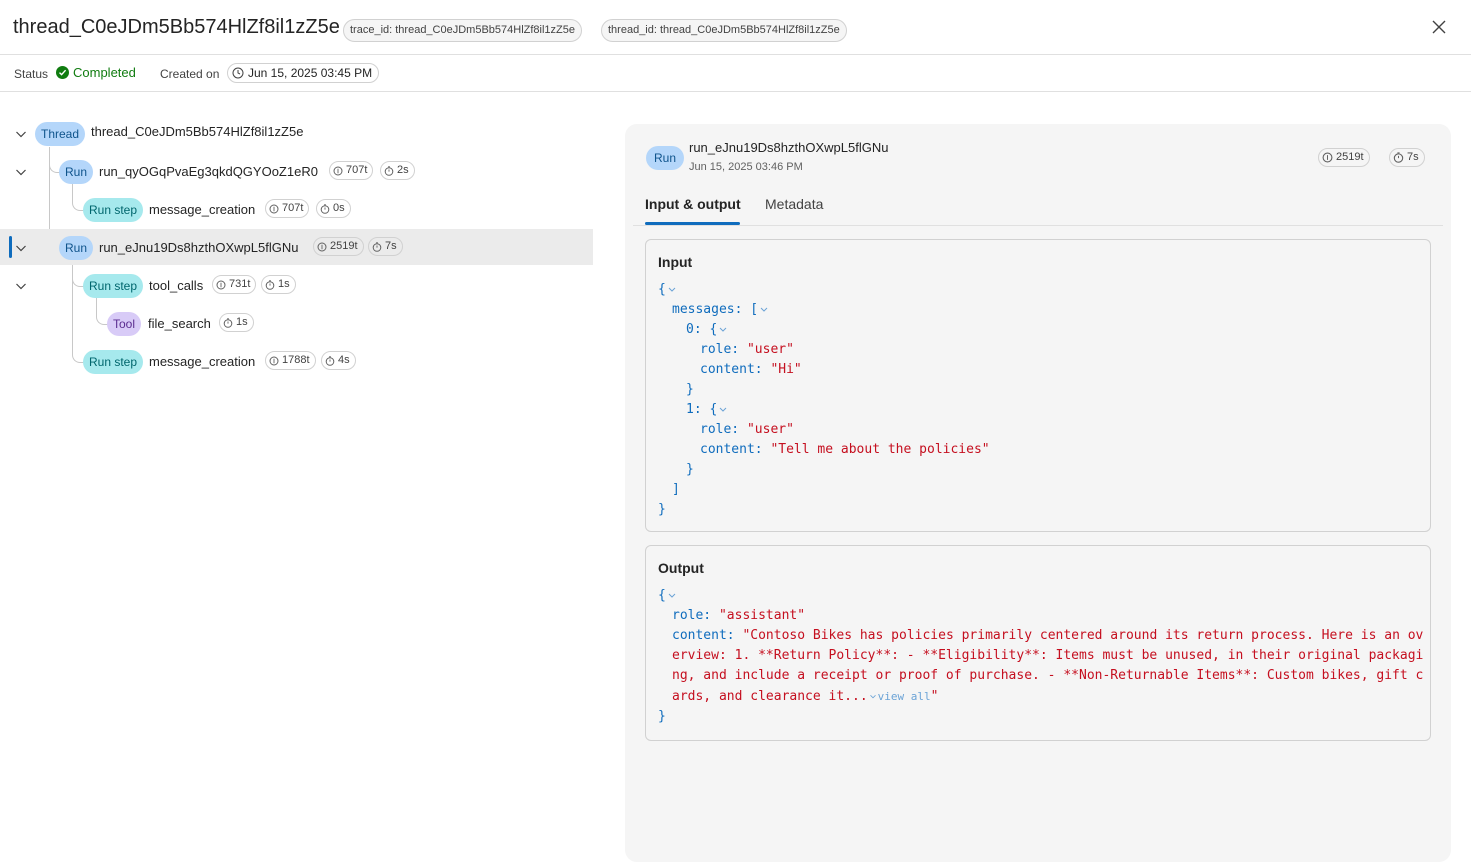  Describe the element at coordinates (179, 323) in the screenshot. I see `node-name: file_search` at that location.